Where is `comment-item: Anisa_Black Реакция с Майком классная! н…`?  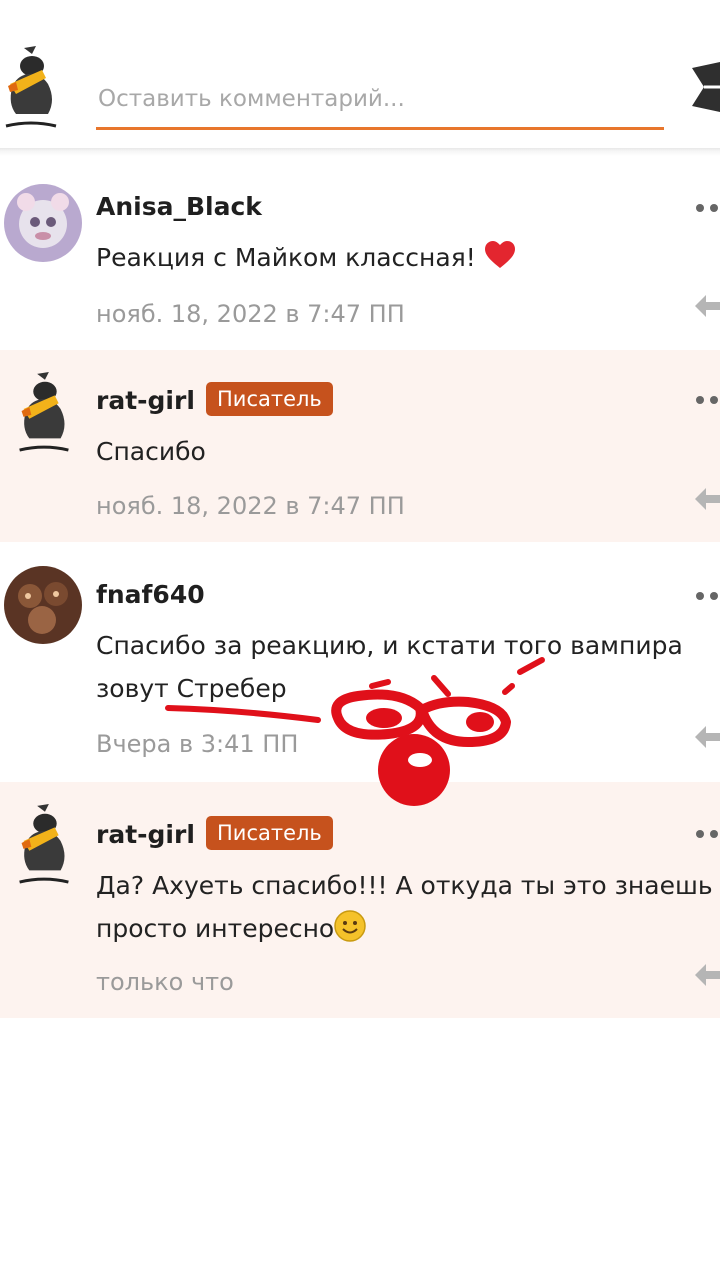
comment-item: Anisa_Black Реакция с Майком классная! н… is located at coordinates (360, 253).